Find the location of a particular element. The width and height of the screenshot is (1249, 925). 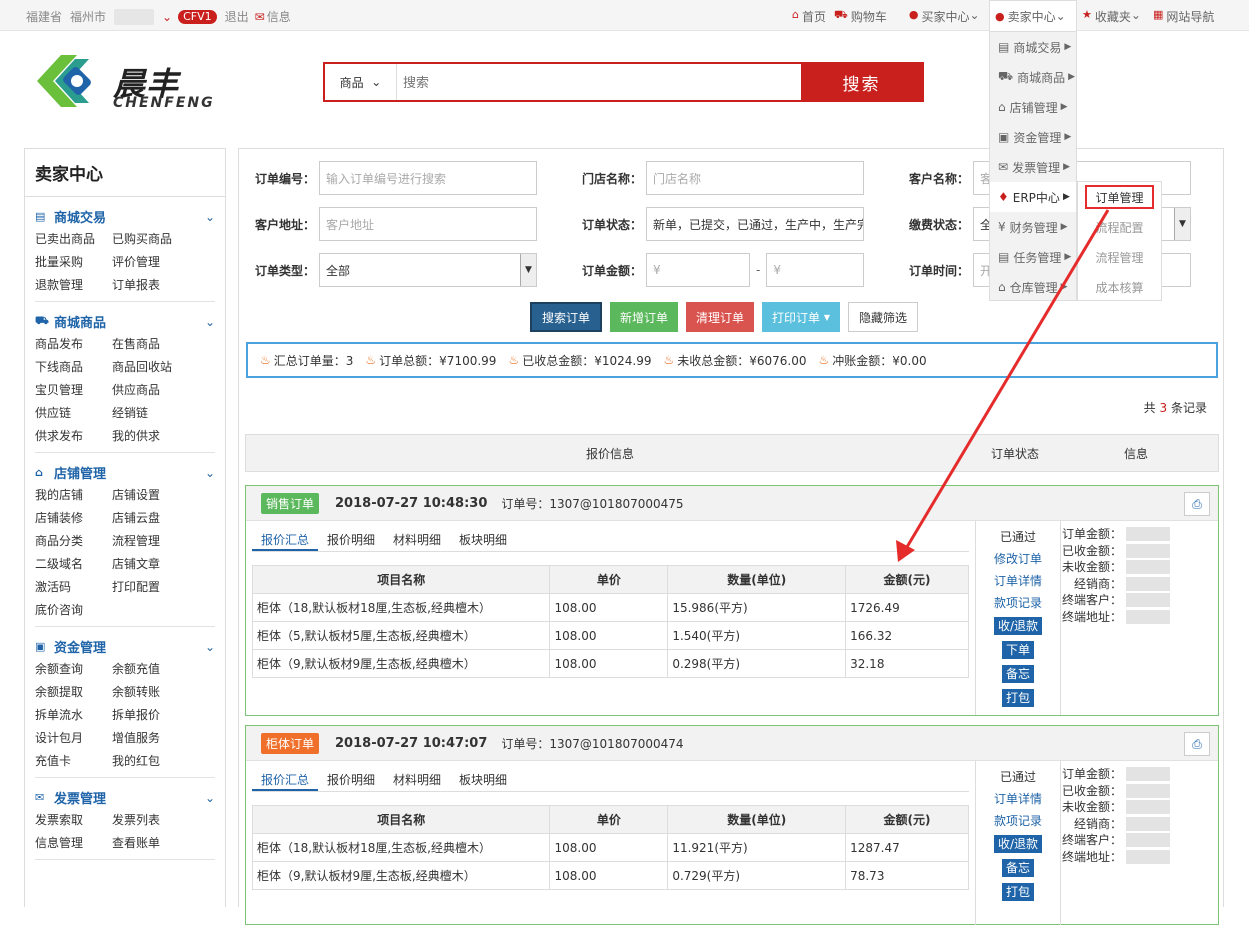

menu-item: ✉ 发票管理 ▶ is located at coordinates (1033, 167).